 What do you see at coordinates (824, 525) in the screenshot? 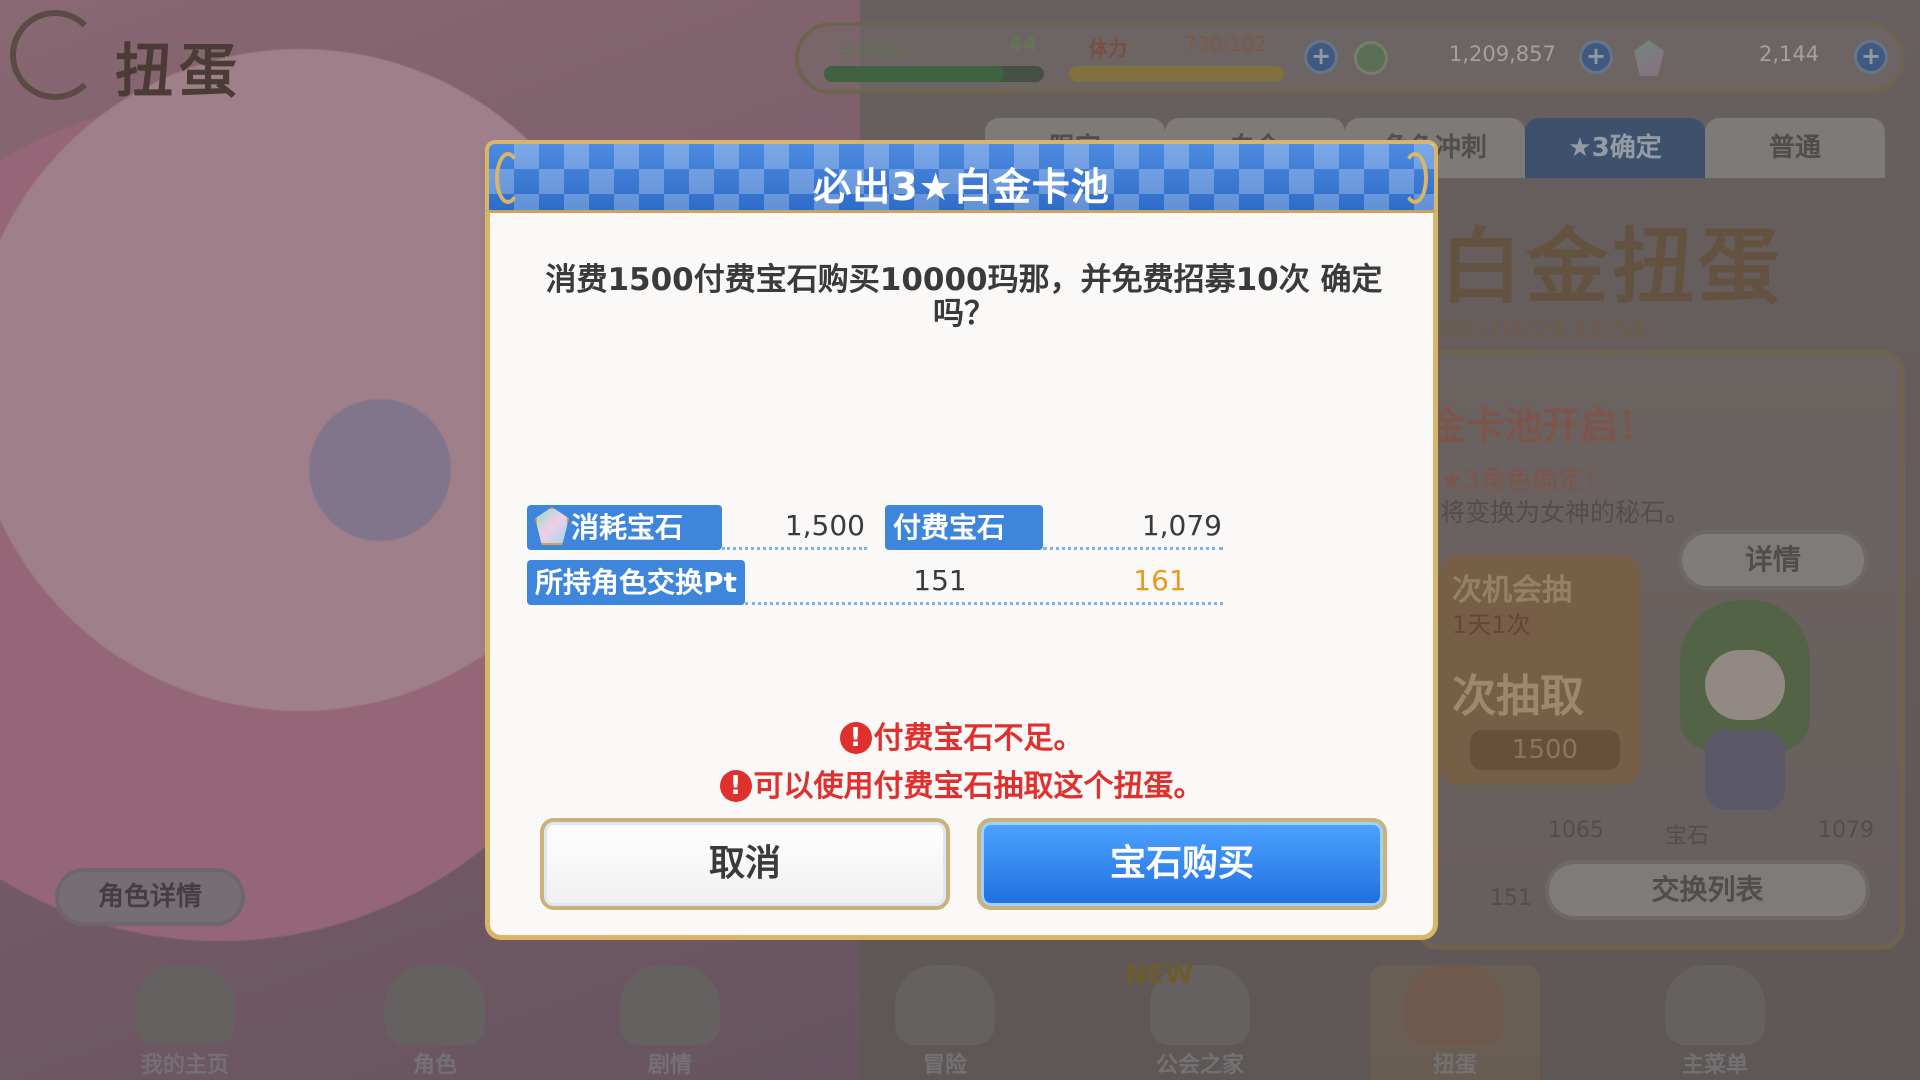
I see `consume-gems-value: 1,500` at bounding box center [824, 525].